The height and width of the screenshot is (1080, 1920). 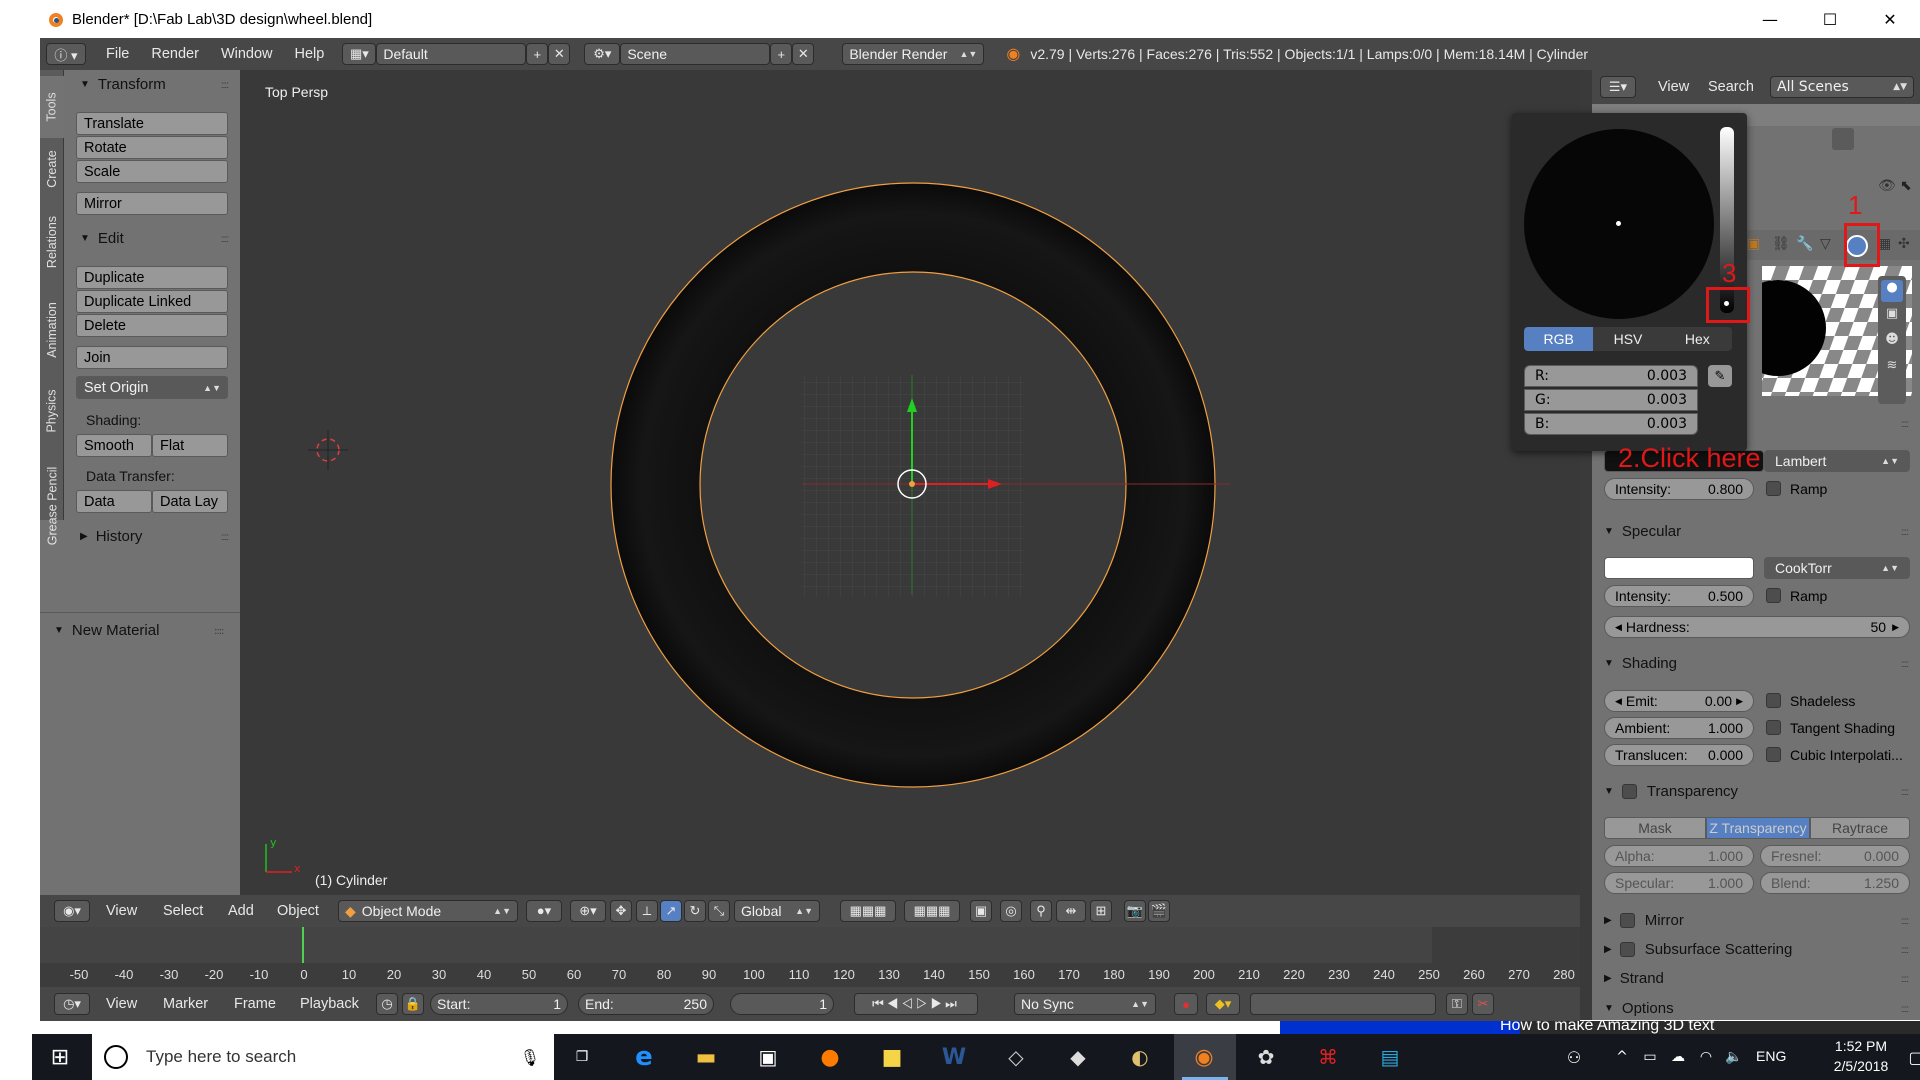 I want to click on current-frame-field: 1, so click(x=782, y=1004).